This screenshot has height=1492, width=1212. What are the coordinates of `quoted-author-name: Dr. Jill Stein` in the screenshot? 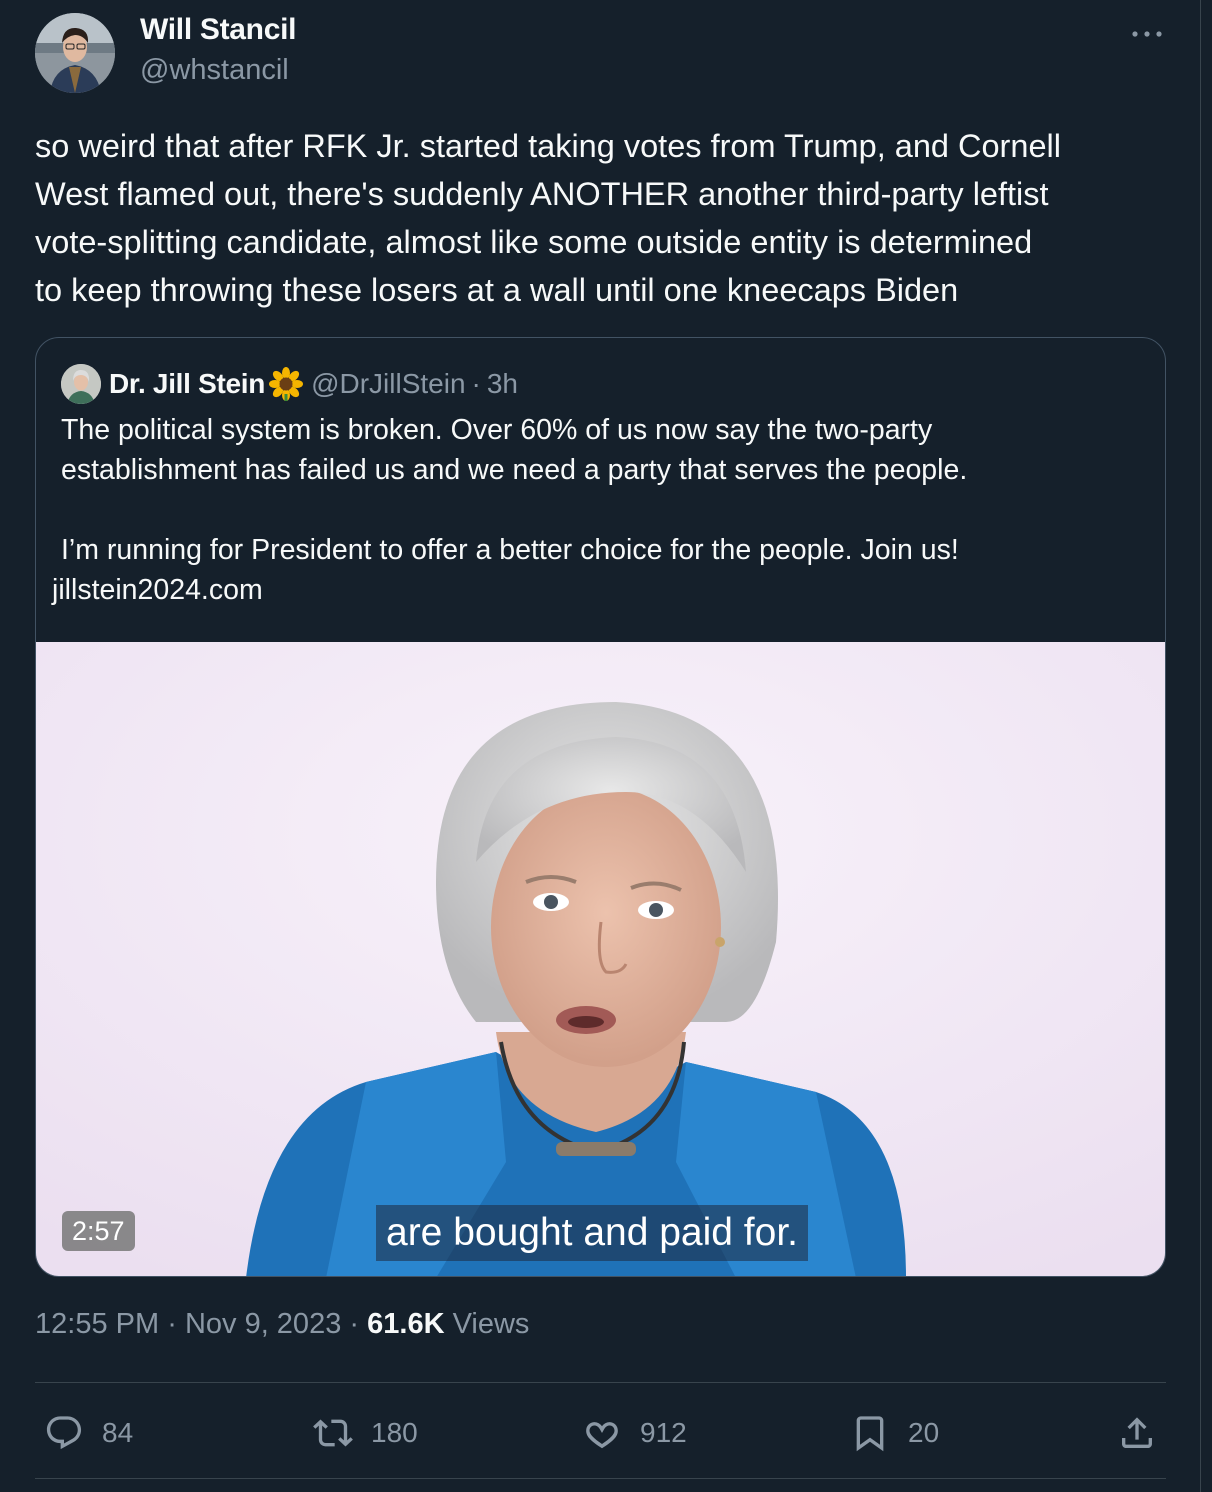 It's located at (187, 384).